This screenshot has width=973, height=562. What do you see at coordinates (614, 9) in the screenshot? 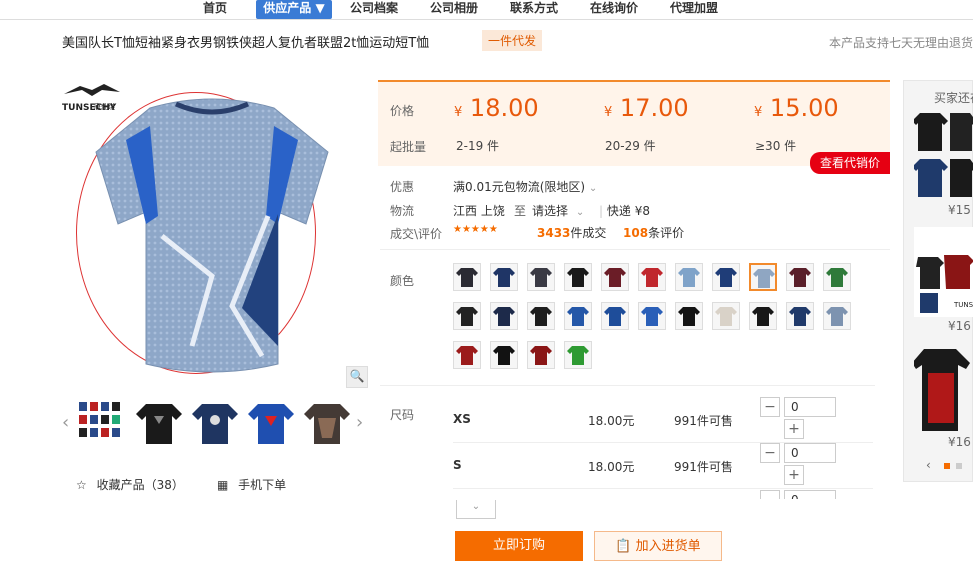
I see `nav-inquiry: 在线询价` at bounding box center [614, 9].